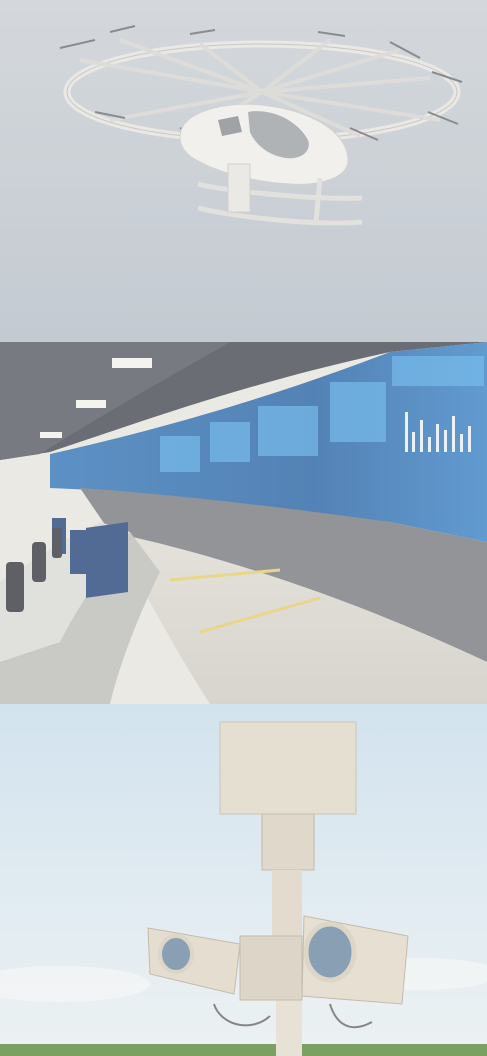  Describe the element at coordinates (243, 1050) in the screenshot. I see `grass` at that location.